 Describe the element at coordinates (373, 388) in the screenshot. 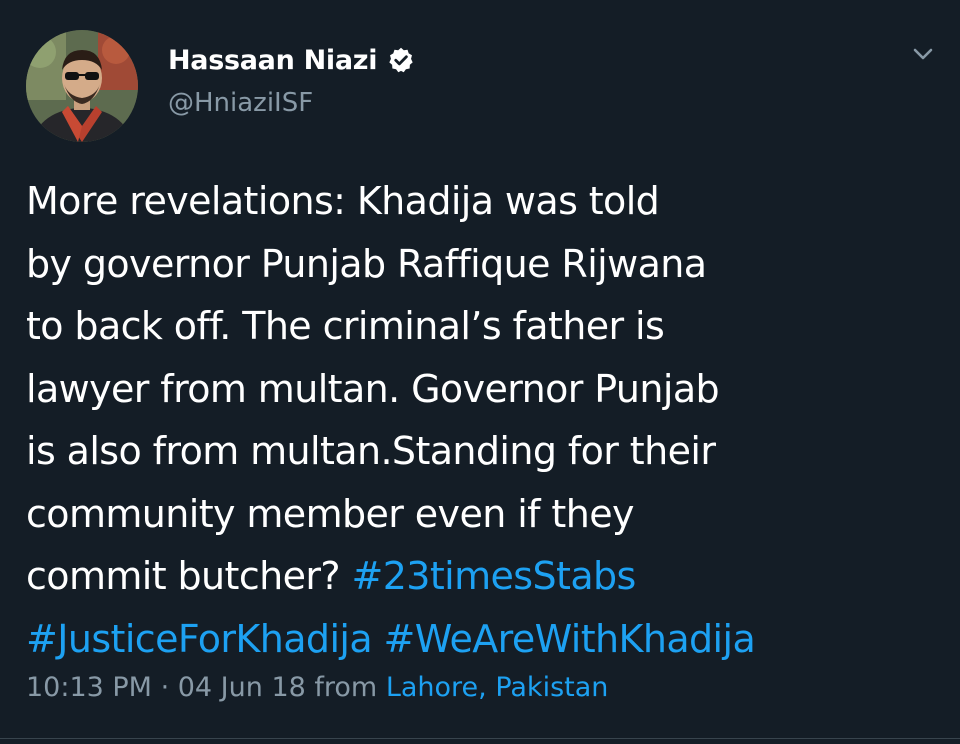

I see `tweet-text: lawyer from multan. Governor Punjab` at that location.